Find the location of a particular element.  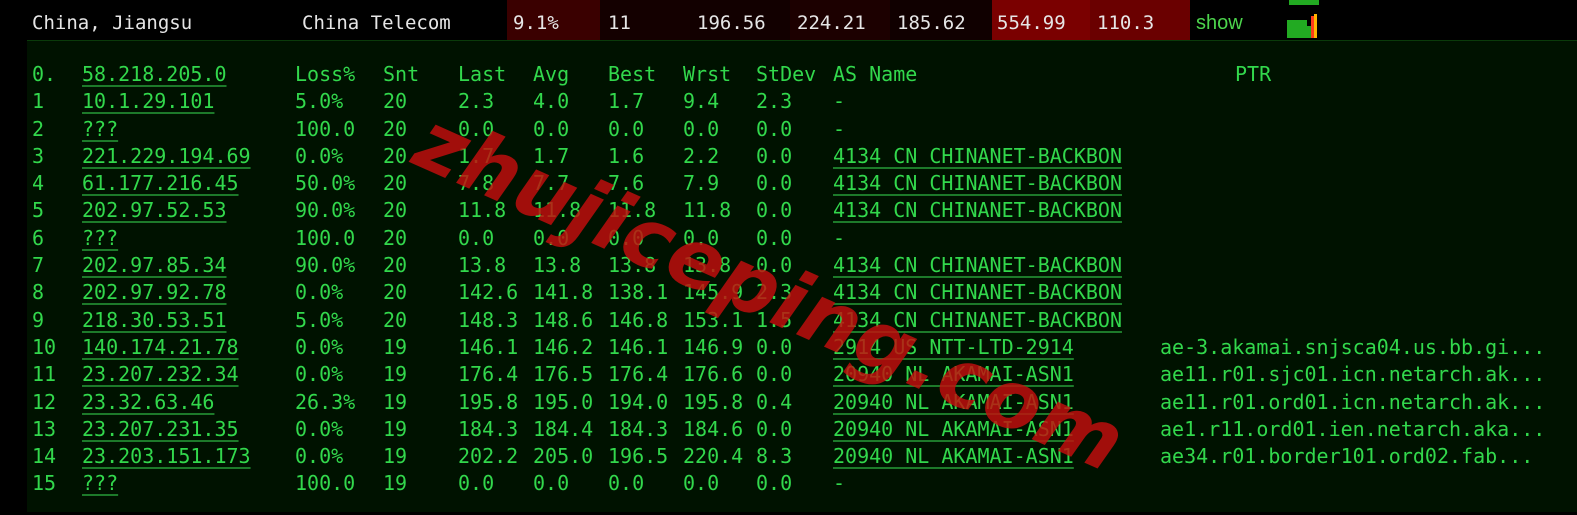

hop-as: 2914 US NTT-LTD-2914 is located at coordinates (953, 347).